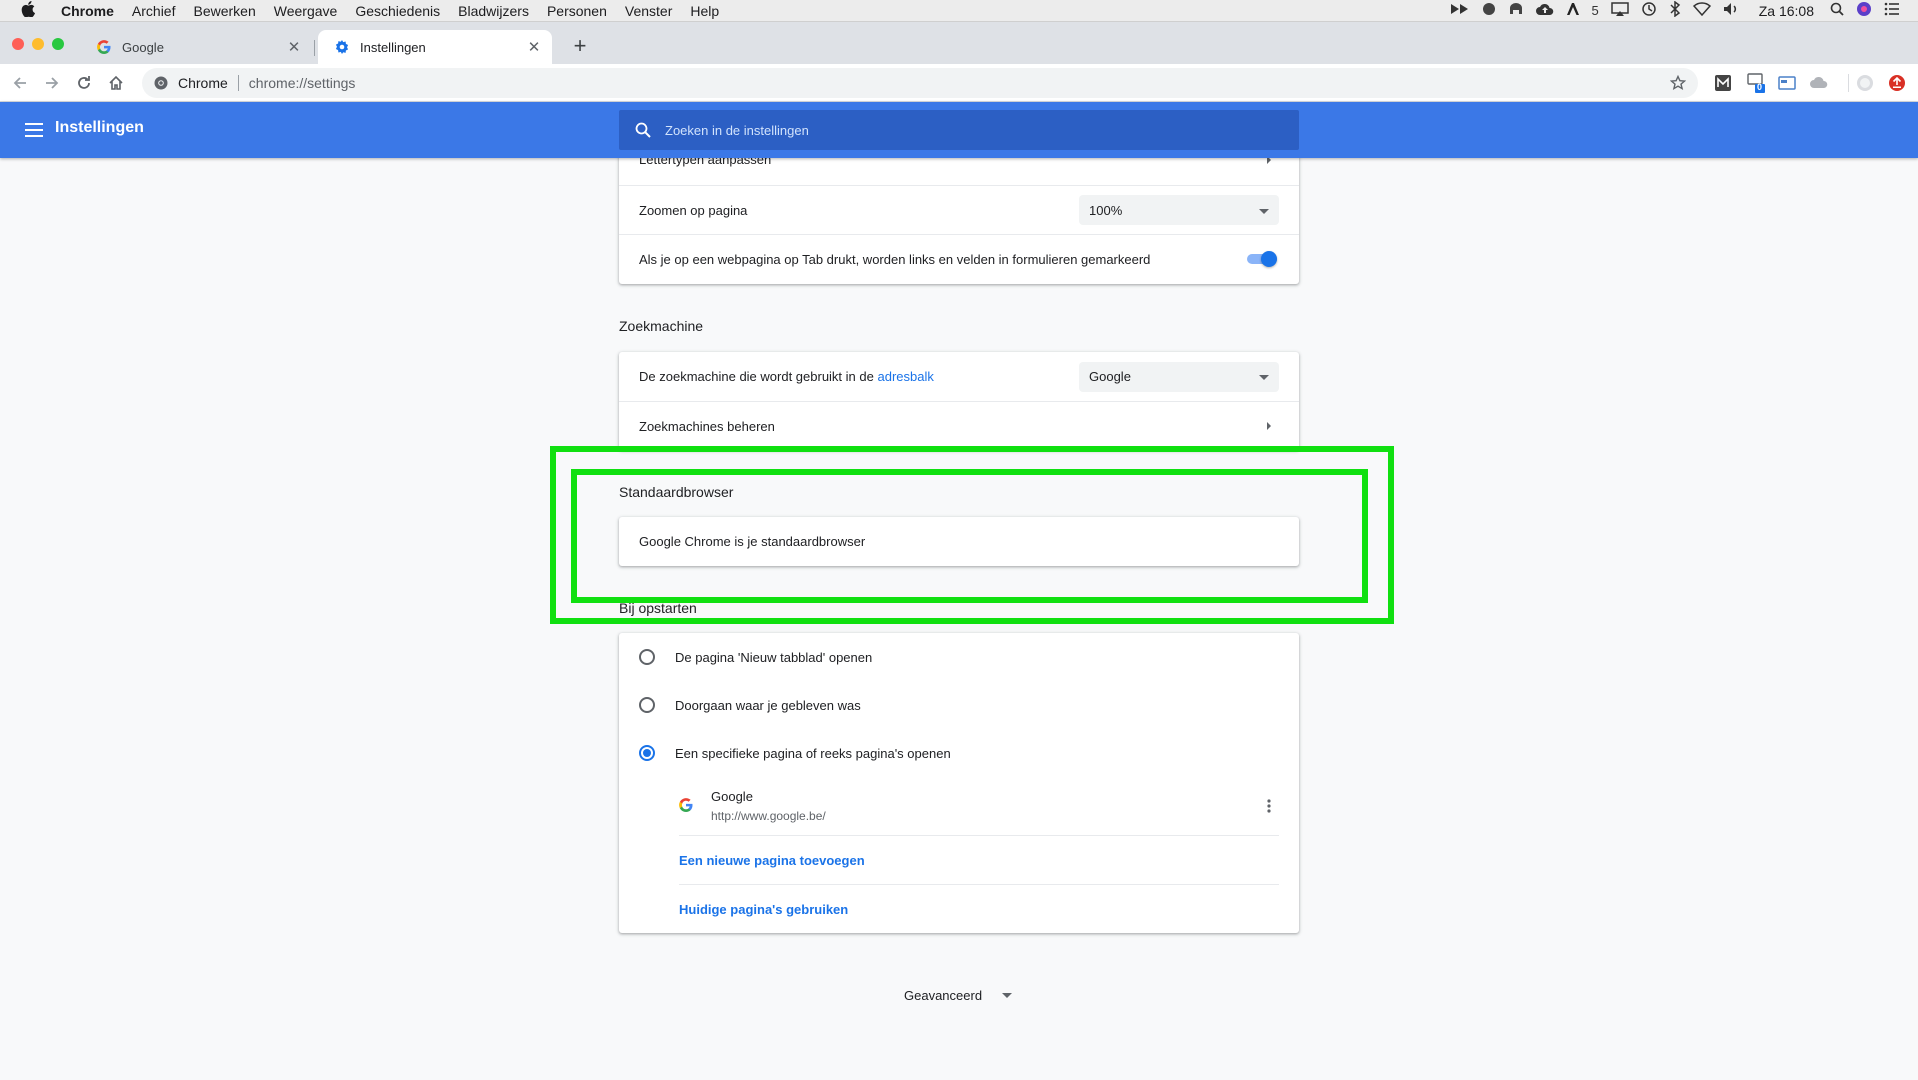  What do you see at coordinates (1649, 10) in the screenshot?
I see `time-machine-icon` at bounding box center [1649, 10].